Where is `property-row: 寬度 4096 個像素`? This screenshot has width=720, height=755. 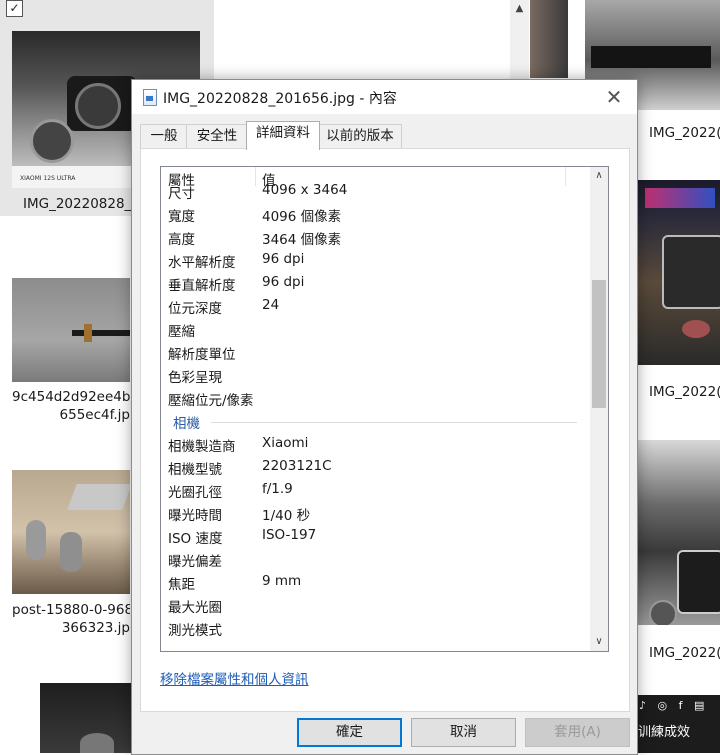
property-row: 寬度 4096 個像素 is located at coordinates (375, 213).